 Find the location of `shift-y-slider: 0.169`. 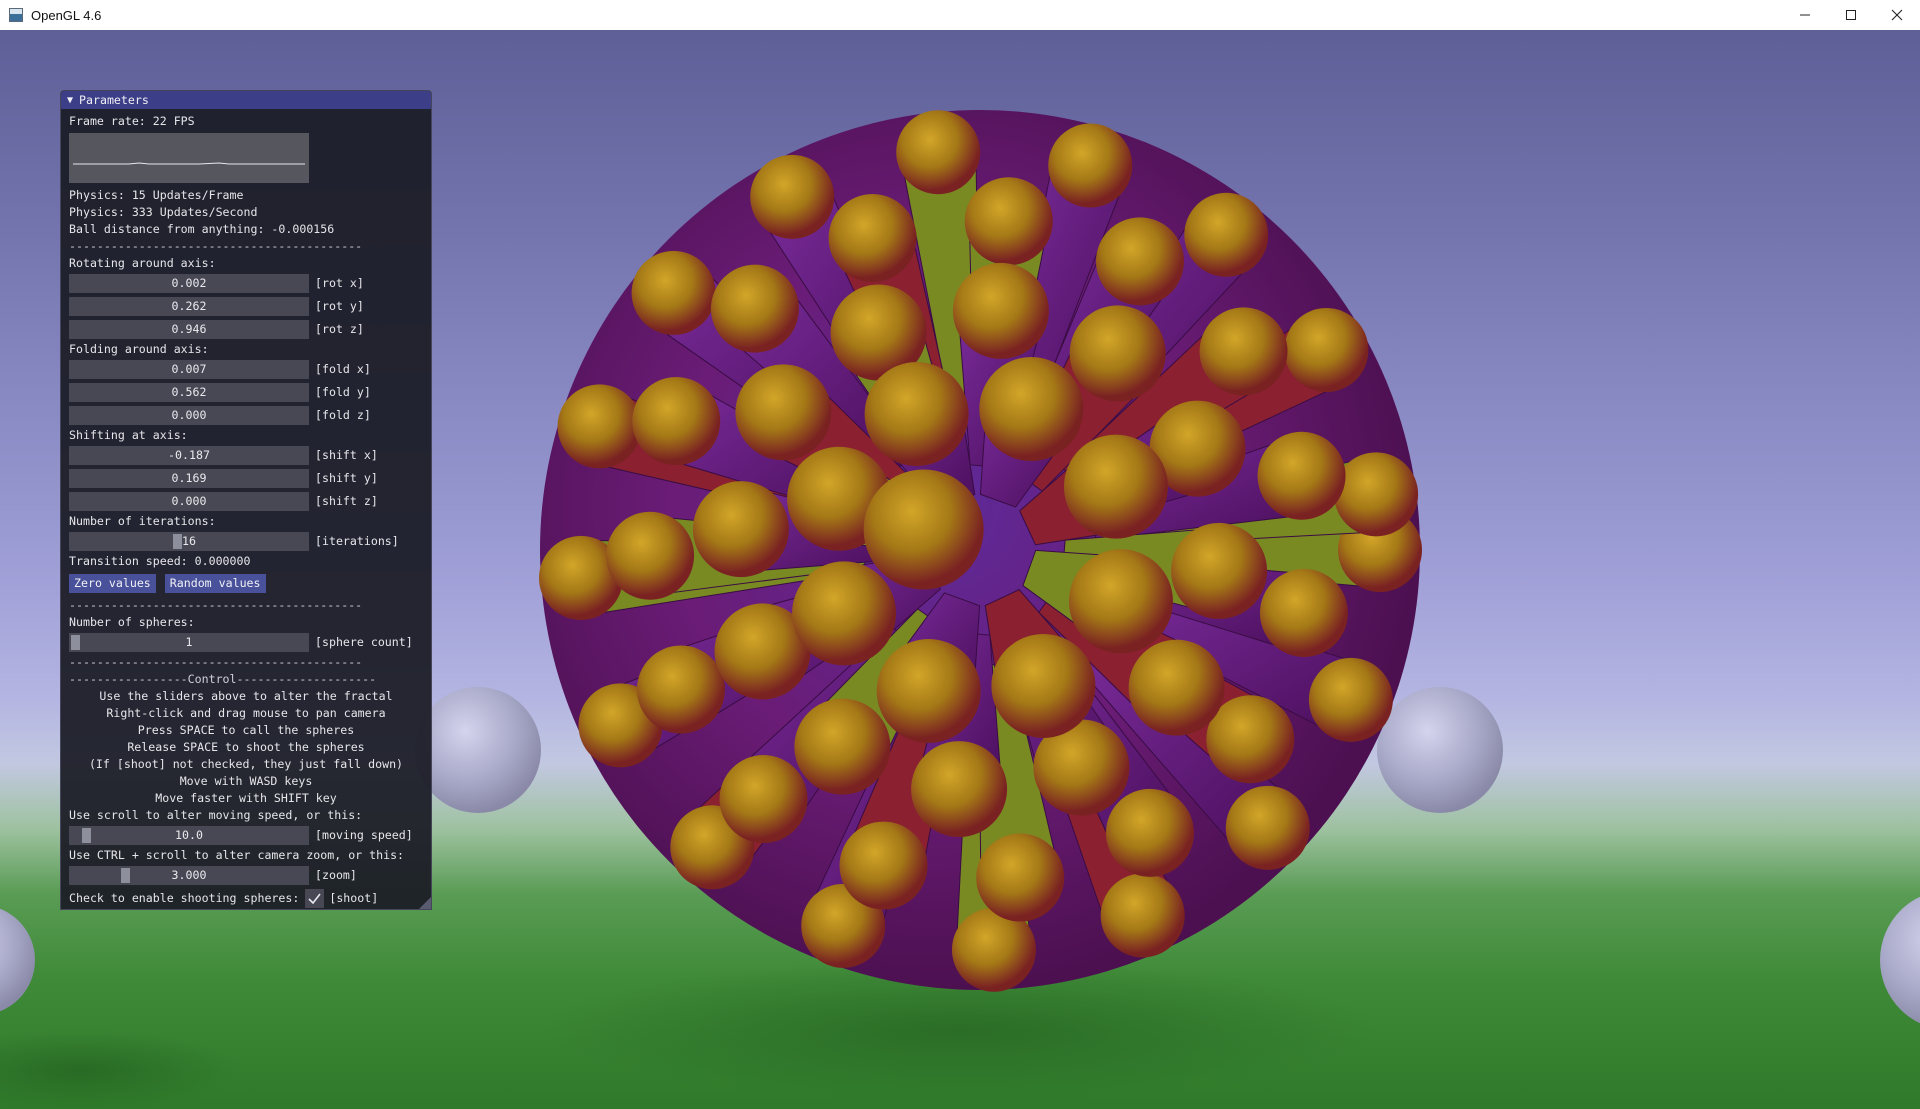

shift-y-slider: 0.169 is located at coordinates (189, 478).